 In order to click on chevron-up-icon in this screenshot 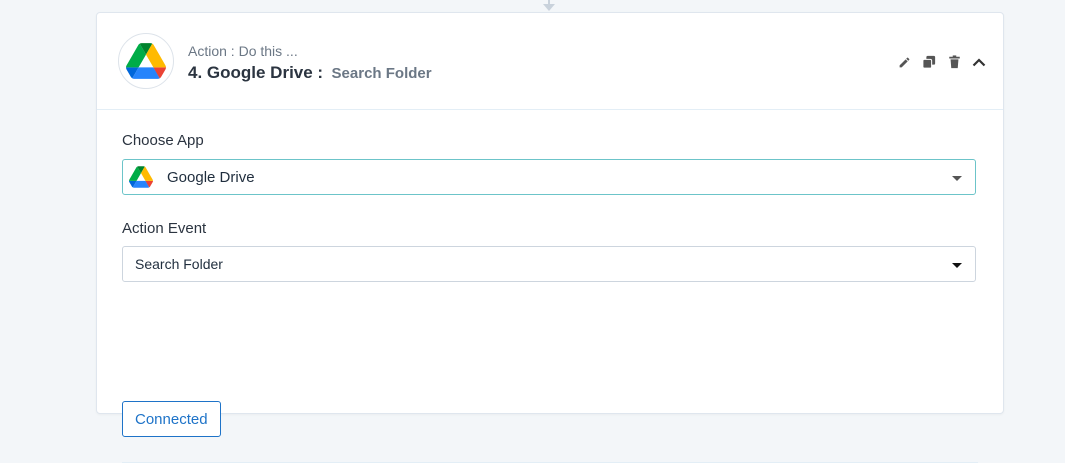, I will do `click(979, 62)`.